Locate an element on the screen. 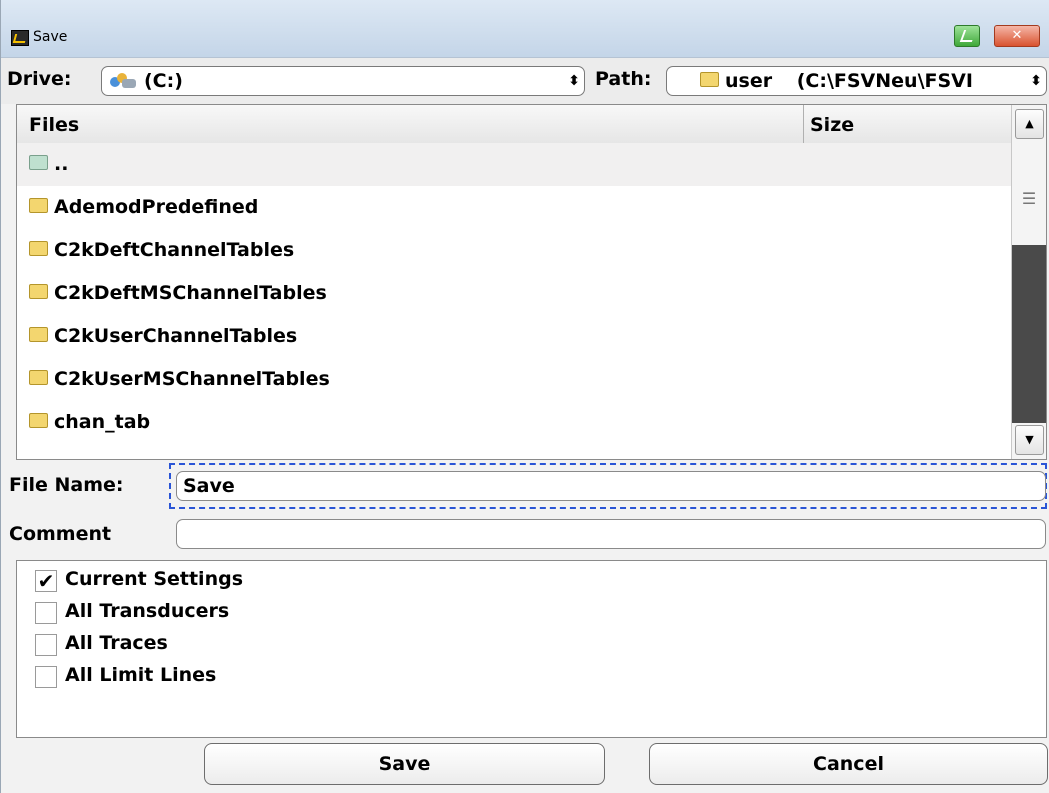 Image resolution: width=1049 pixels, height=793 pixels. path-select: user (C:\FSVNeu\FSVI ⬍ is located at coordinates (856, 81).